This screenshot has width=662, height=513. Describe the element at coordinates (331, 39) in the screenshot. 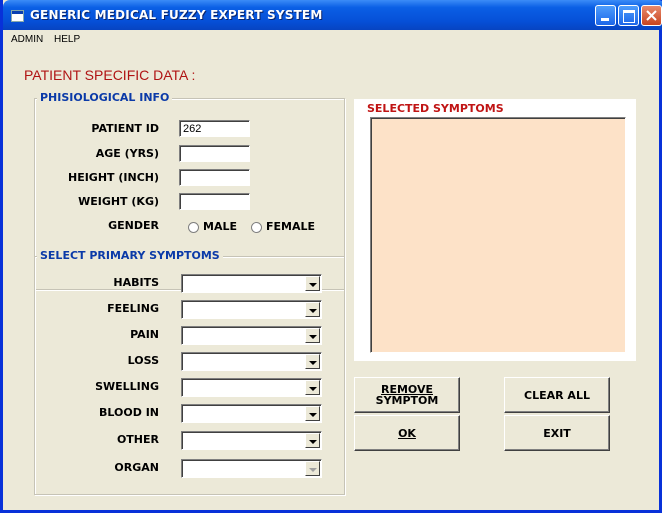

I see `menu-bar: ADMIN HELP` at that location.